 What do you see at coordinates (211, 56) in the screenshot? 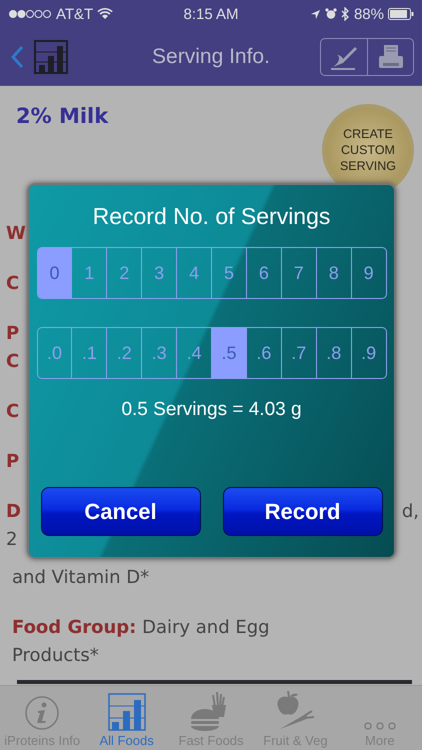
I see `screen-title: Serving Info.` at bounding box center [211, 56].